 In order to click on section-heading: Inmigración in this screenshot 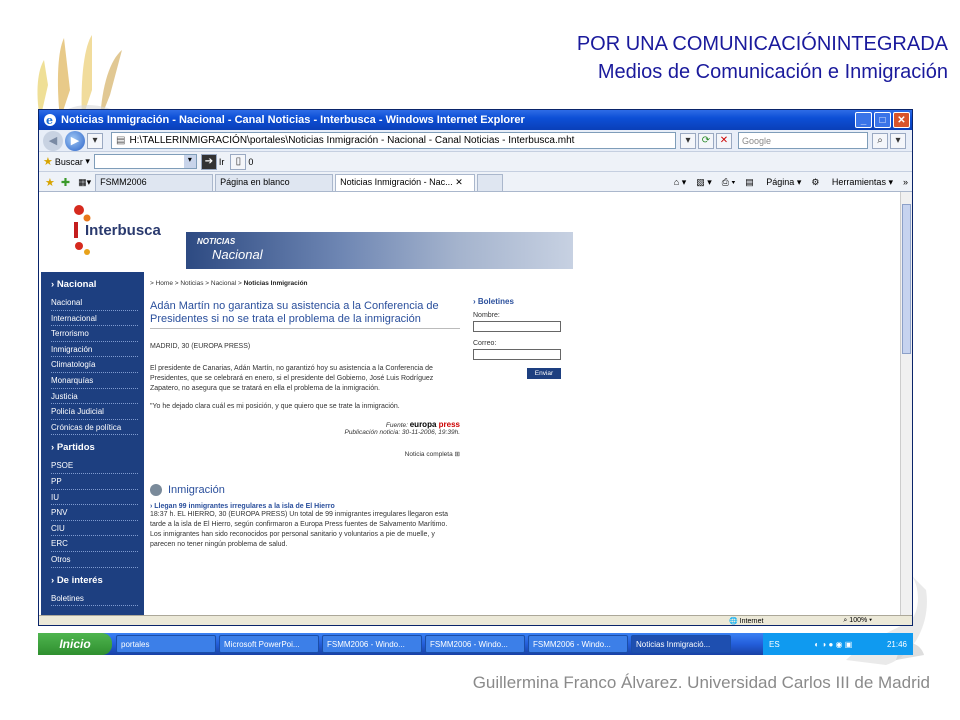, I will do `click(310, 490)`.